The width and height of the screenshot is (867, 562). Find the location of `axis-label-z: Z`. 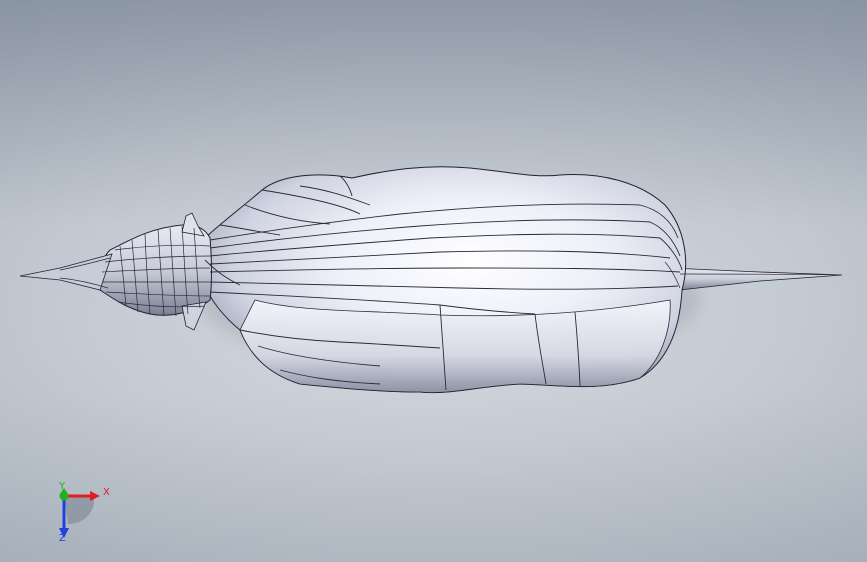

axis-label-z: Z is located at coordinates (62, 538).